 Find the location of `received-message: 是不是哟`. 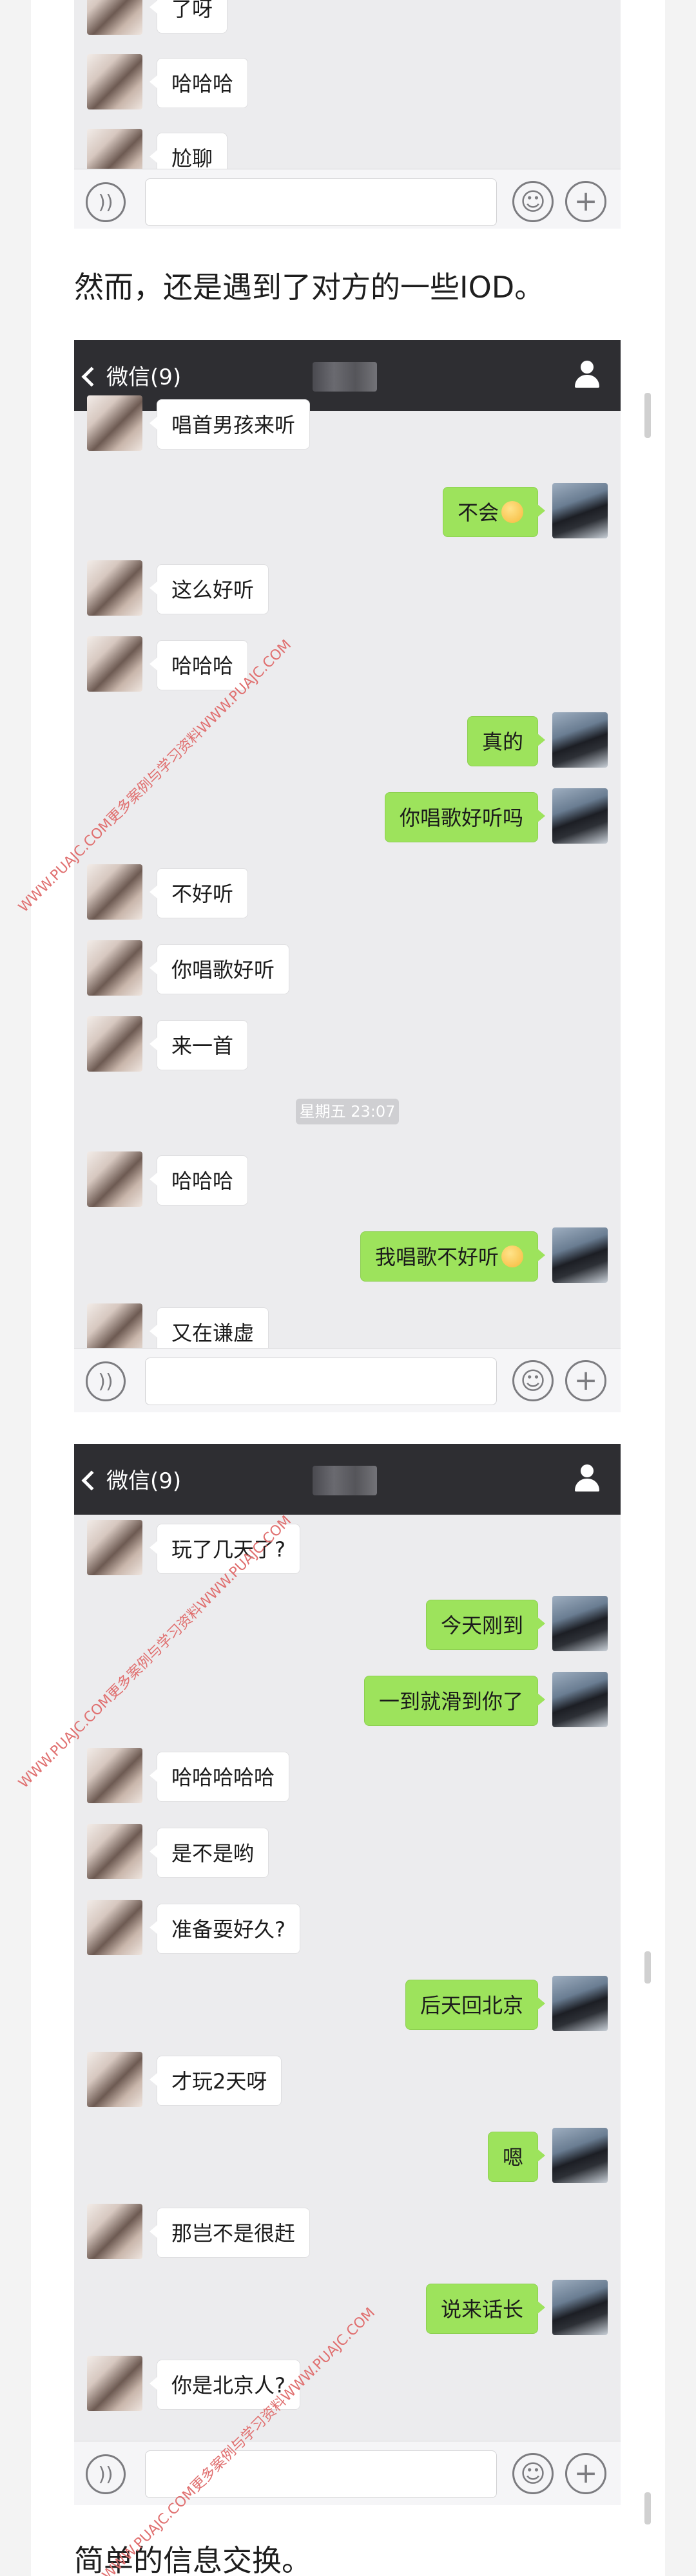

received-message: 是不是哟 is located at coordinates (209, 1853).